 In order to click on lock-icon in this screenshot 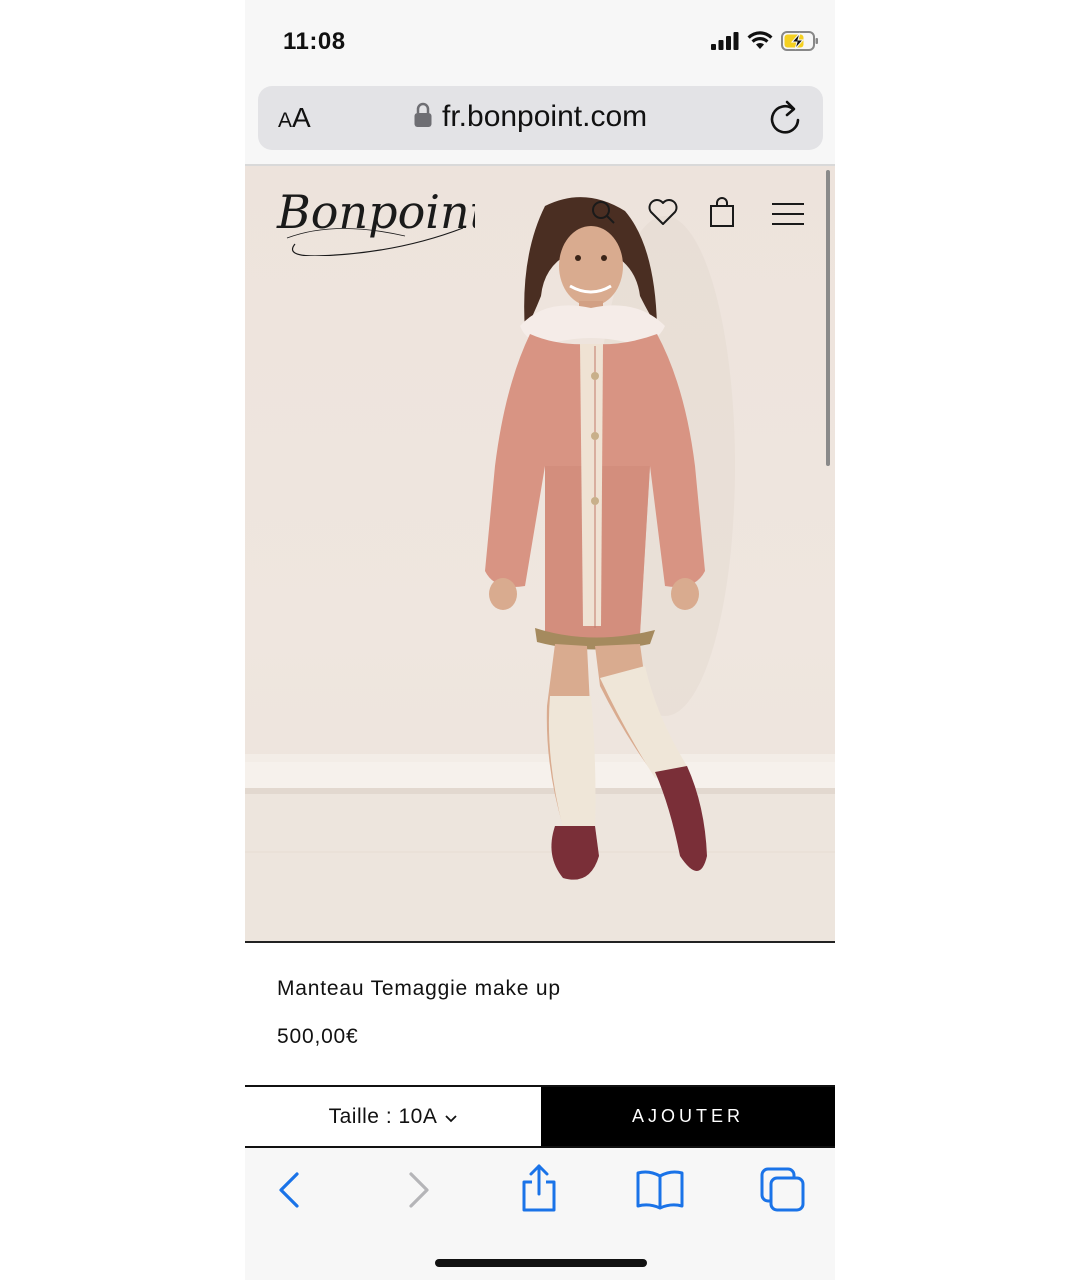, I will do `click(423, 117)`.